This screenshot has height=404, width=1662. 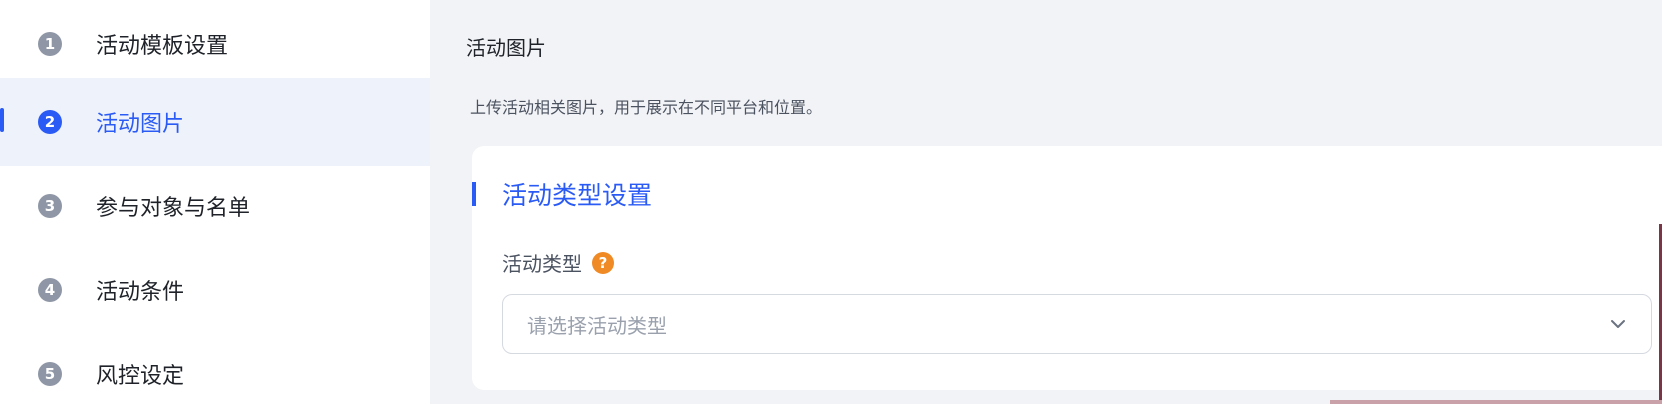 I want to click on section-accent-bar, so click(x=474, y=194).